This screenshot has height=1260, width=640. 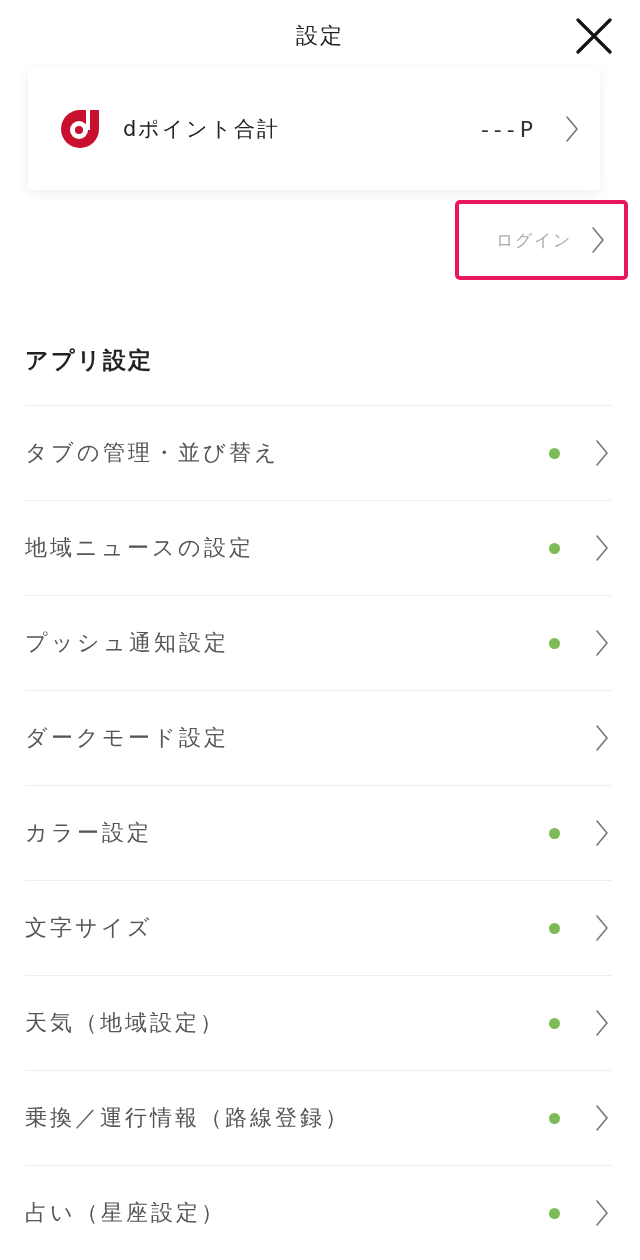 I want to click on settings-row: ダークモード設定, so click(x=318, y=737).